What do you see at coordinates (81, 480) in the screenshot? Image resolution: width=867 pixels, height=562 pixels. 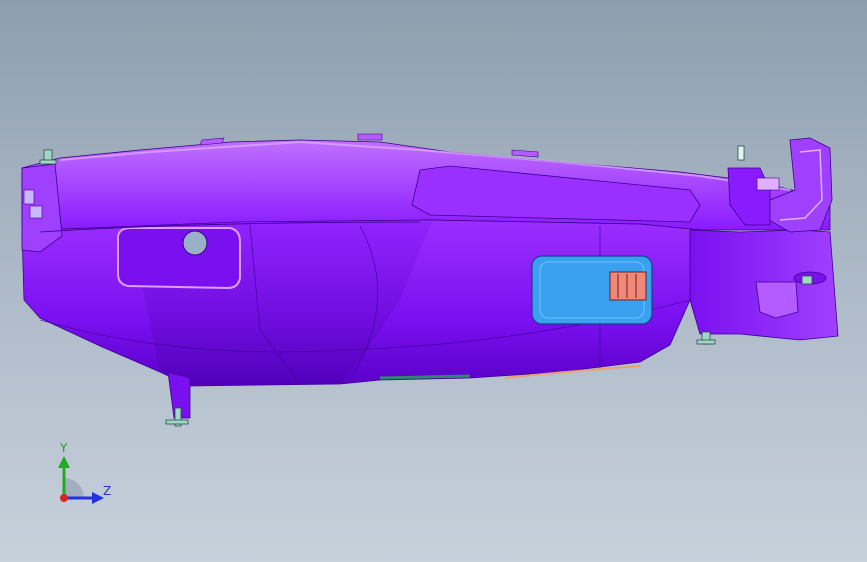 I see `coordinate-triad` at bounding box center [81, 480].